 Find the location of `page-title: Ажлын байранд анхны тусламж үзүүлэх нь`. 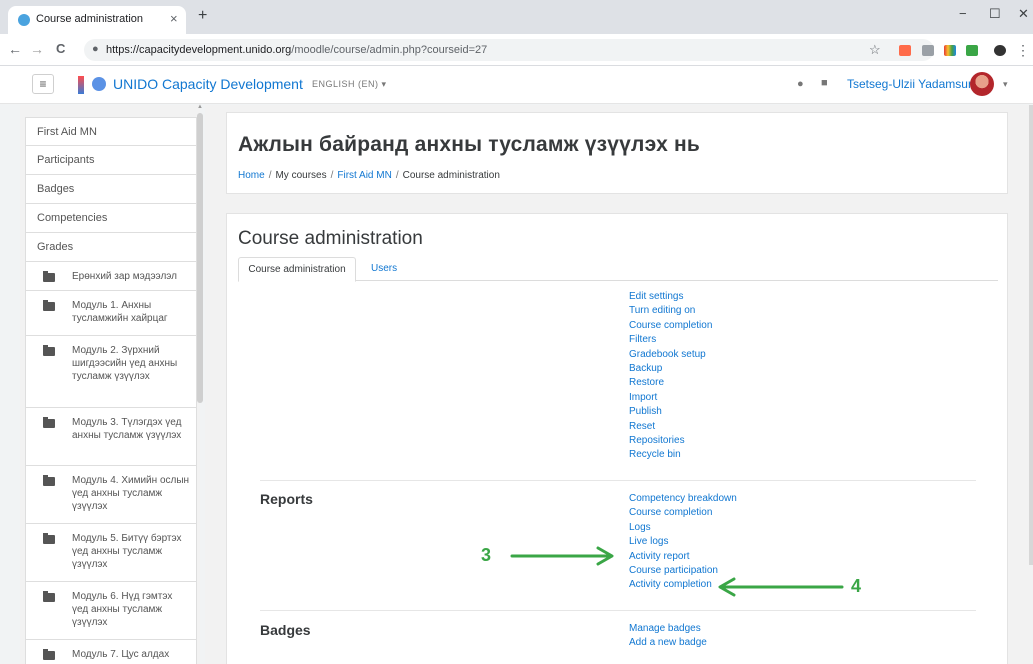

page-title: Ажлын байранд анхны тусламж үзүүлэх нь is located at coordinates (469, 144).